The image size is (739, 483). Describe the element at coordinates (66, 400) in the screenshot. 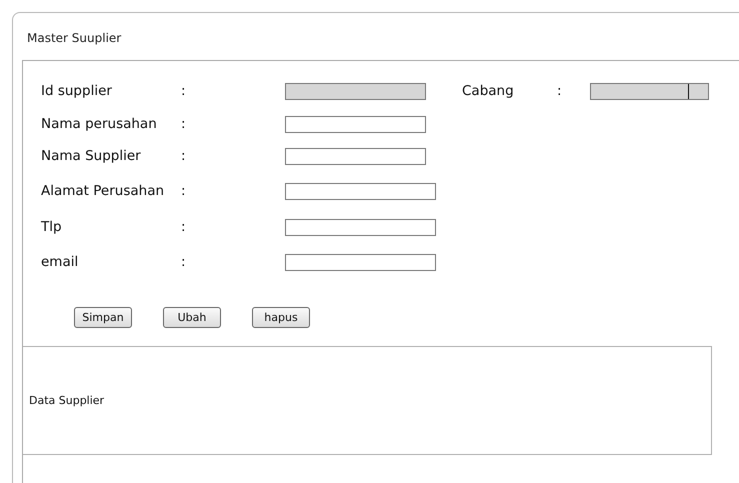

I see `grid-label: Data Supplier` at that location.